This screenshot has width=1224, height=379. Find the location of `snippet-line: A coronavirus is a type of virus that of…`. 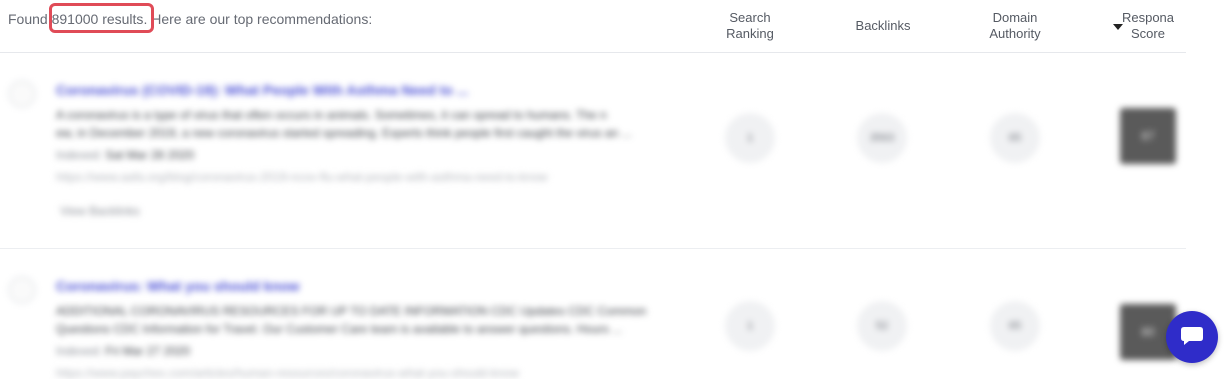

snippet-line: A coronavirus is a type of virus that of… is located at coordinates (331, 115).